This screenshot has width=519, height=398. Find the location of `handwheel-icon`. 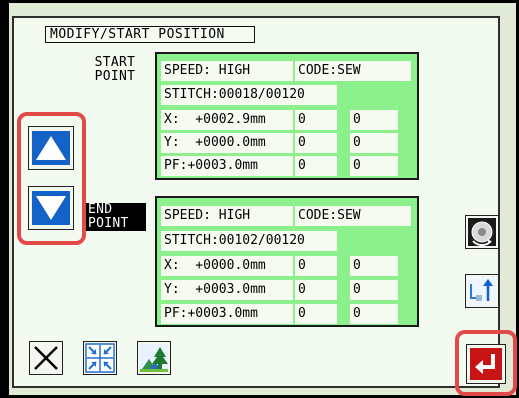

handwheel-icon is located at coordinates (482, 232).